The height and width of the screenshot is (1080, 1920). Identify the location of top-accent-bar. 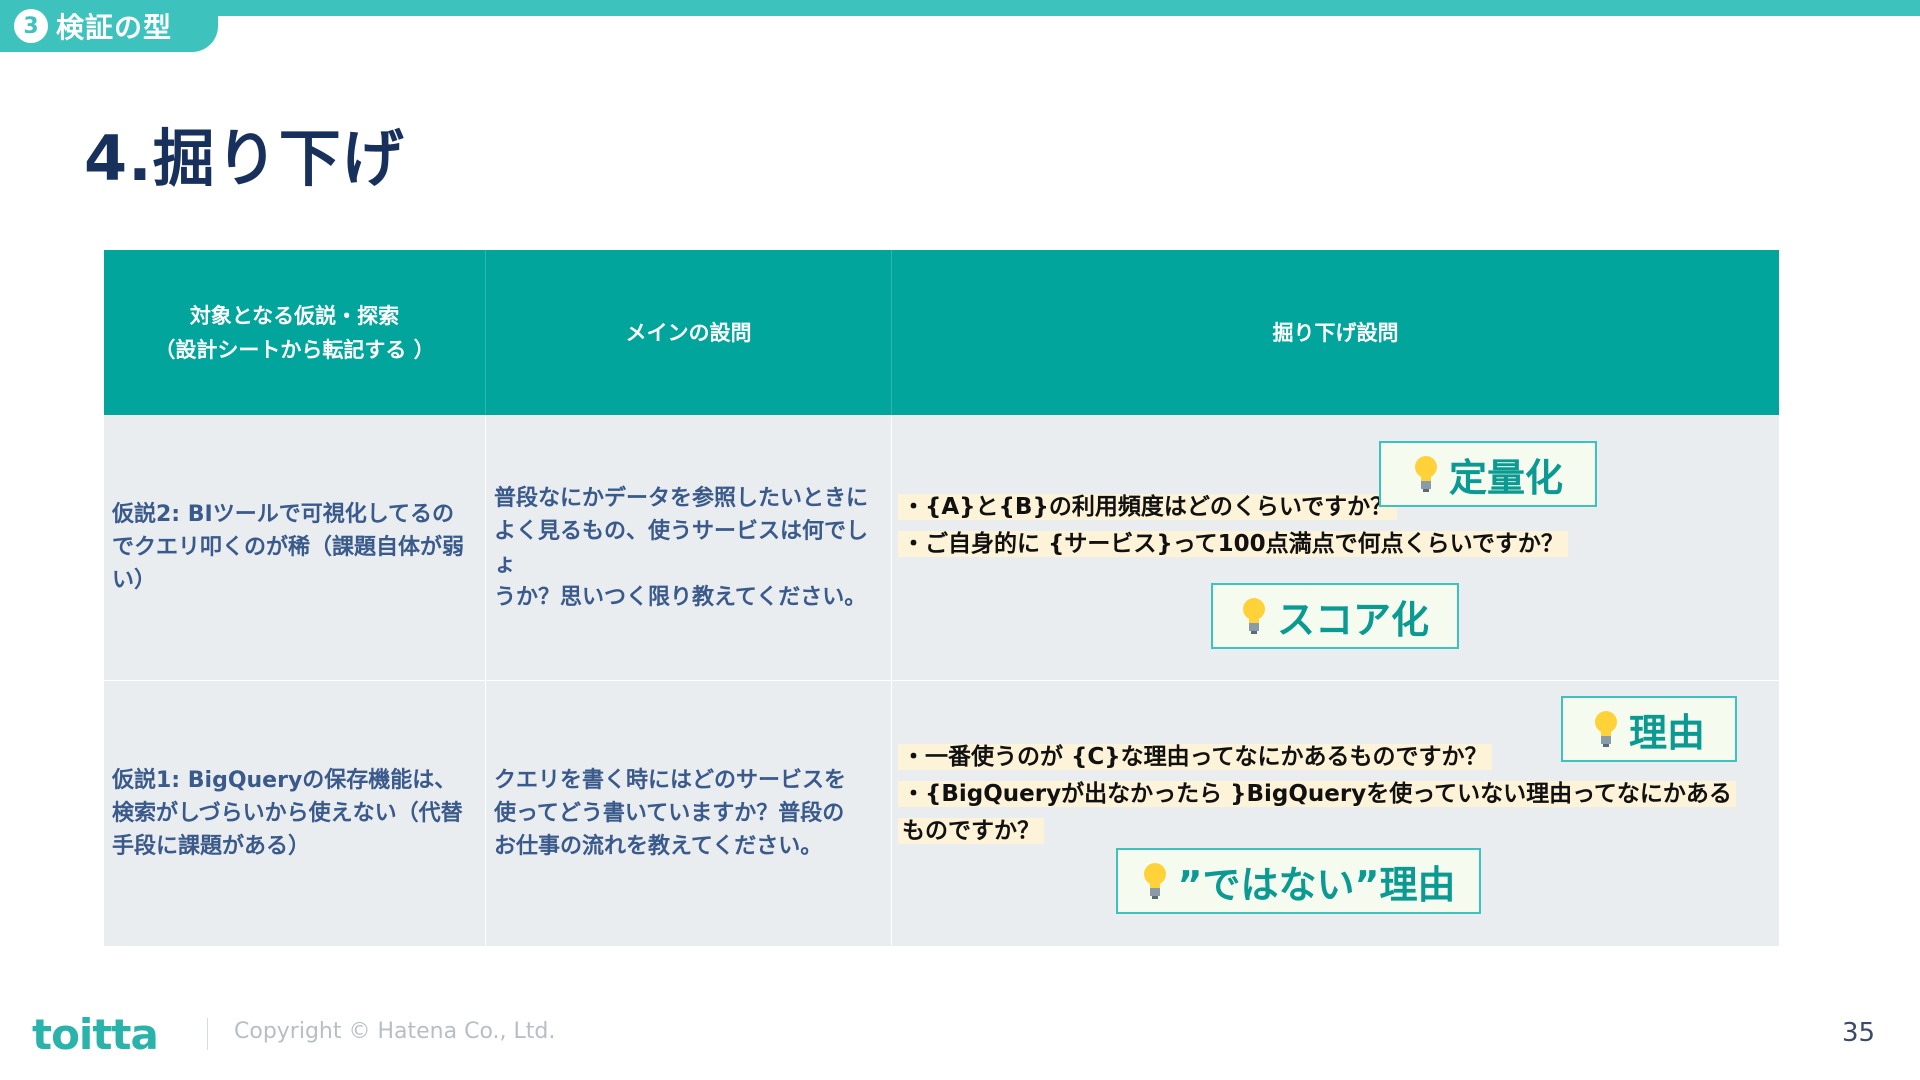
(960, 8).